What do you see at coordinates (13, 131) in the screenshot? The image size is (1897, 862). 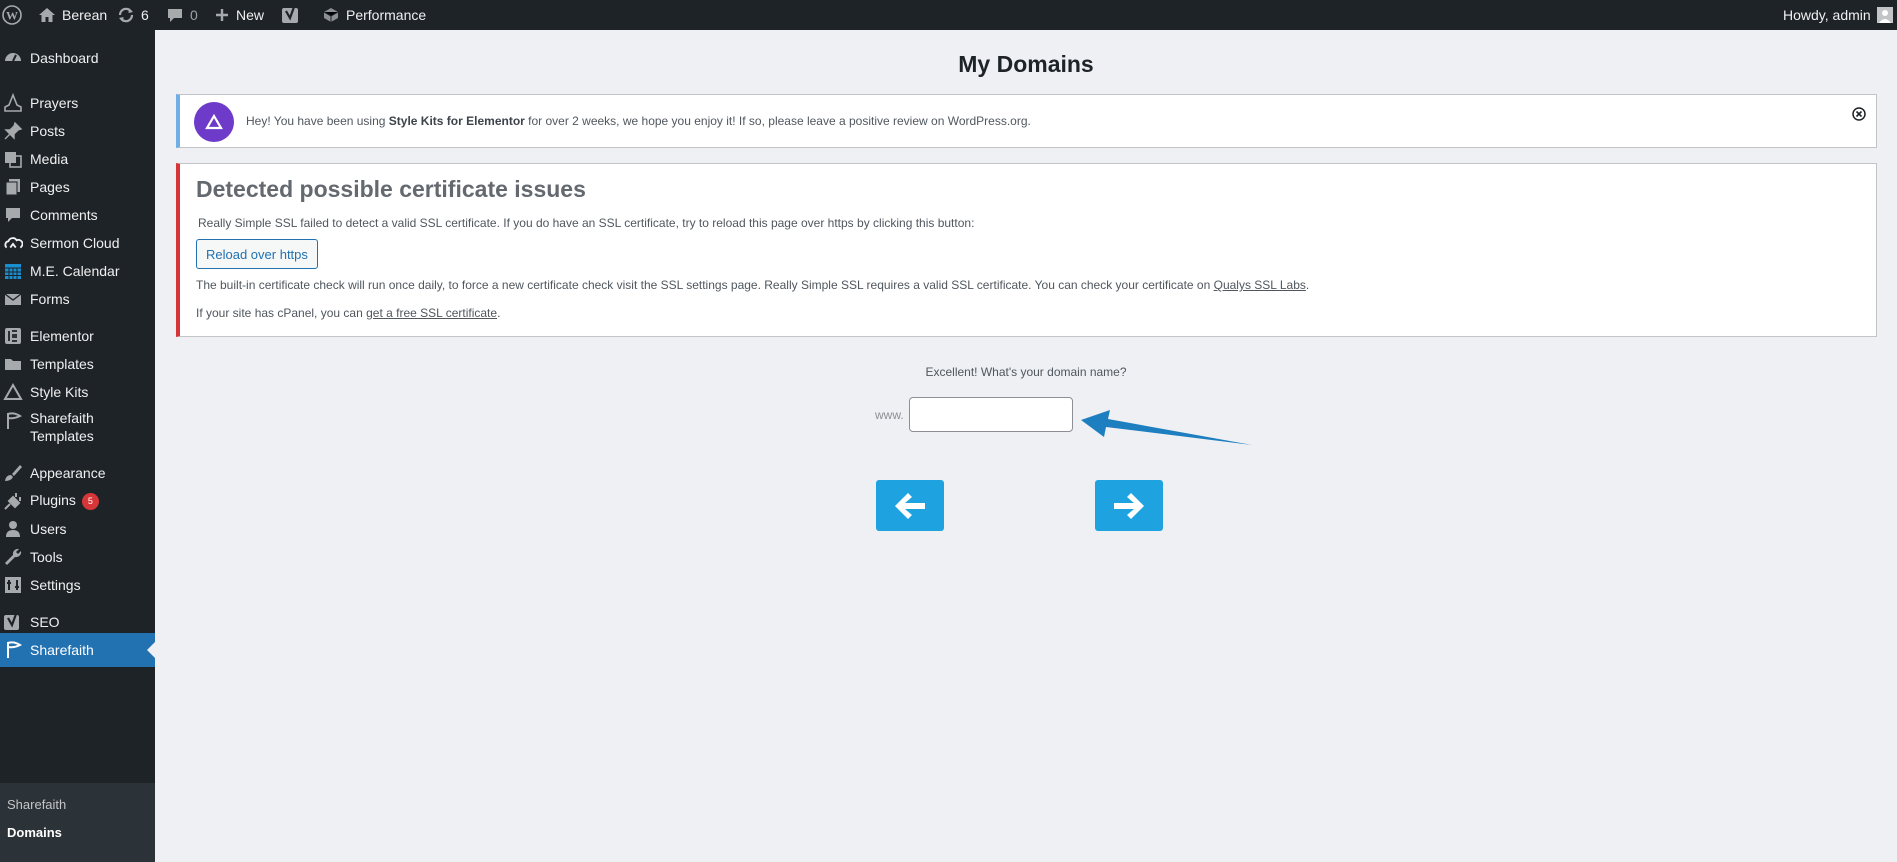 I see `pin-icon` at bounding box center [13, 131].